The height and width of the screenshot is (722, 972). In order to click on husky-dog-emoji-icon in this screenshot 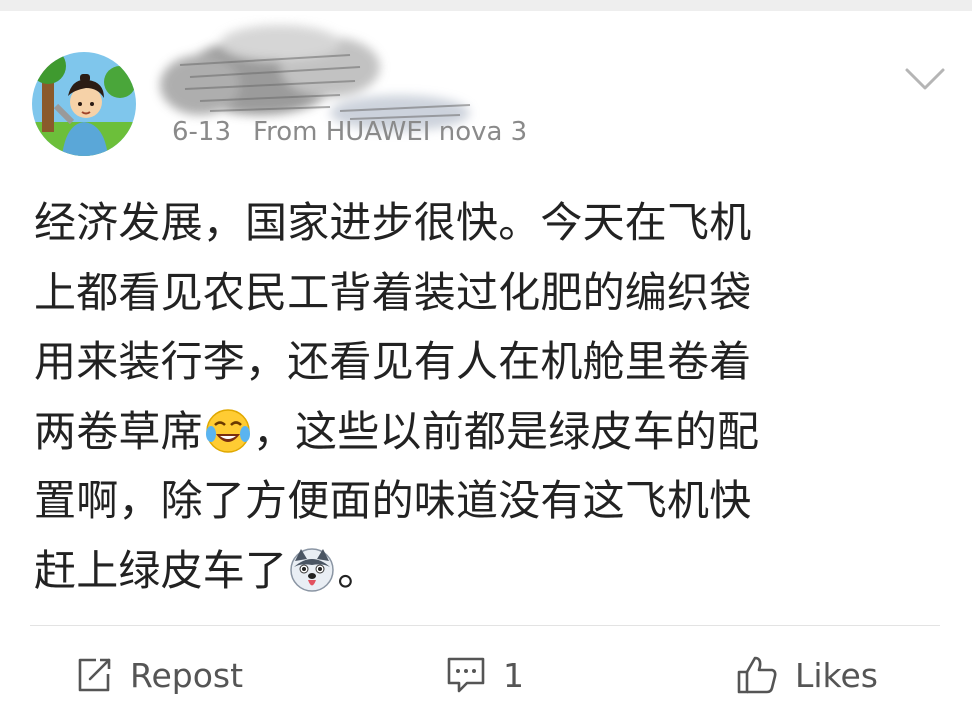, I will do `click(312, 570)`.